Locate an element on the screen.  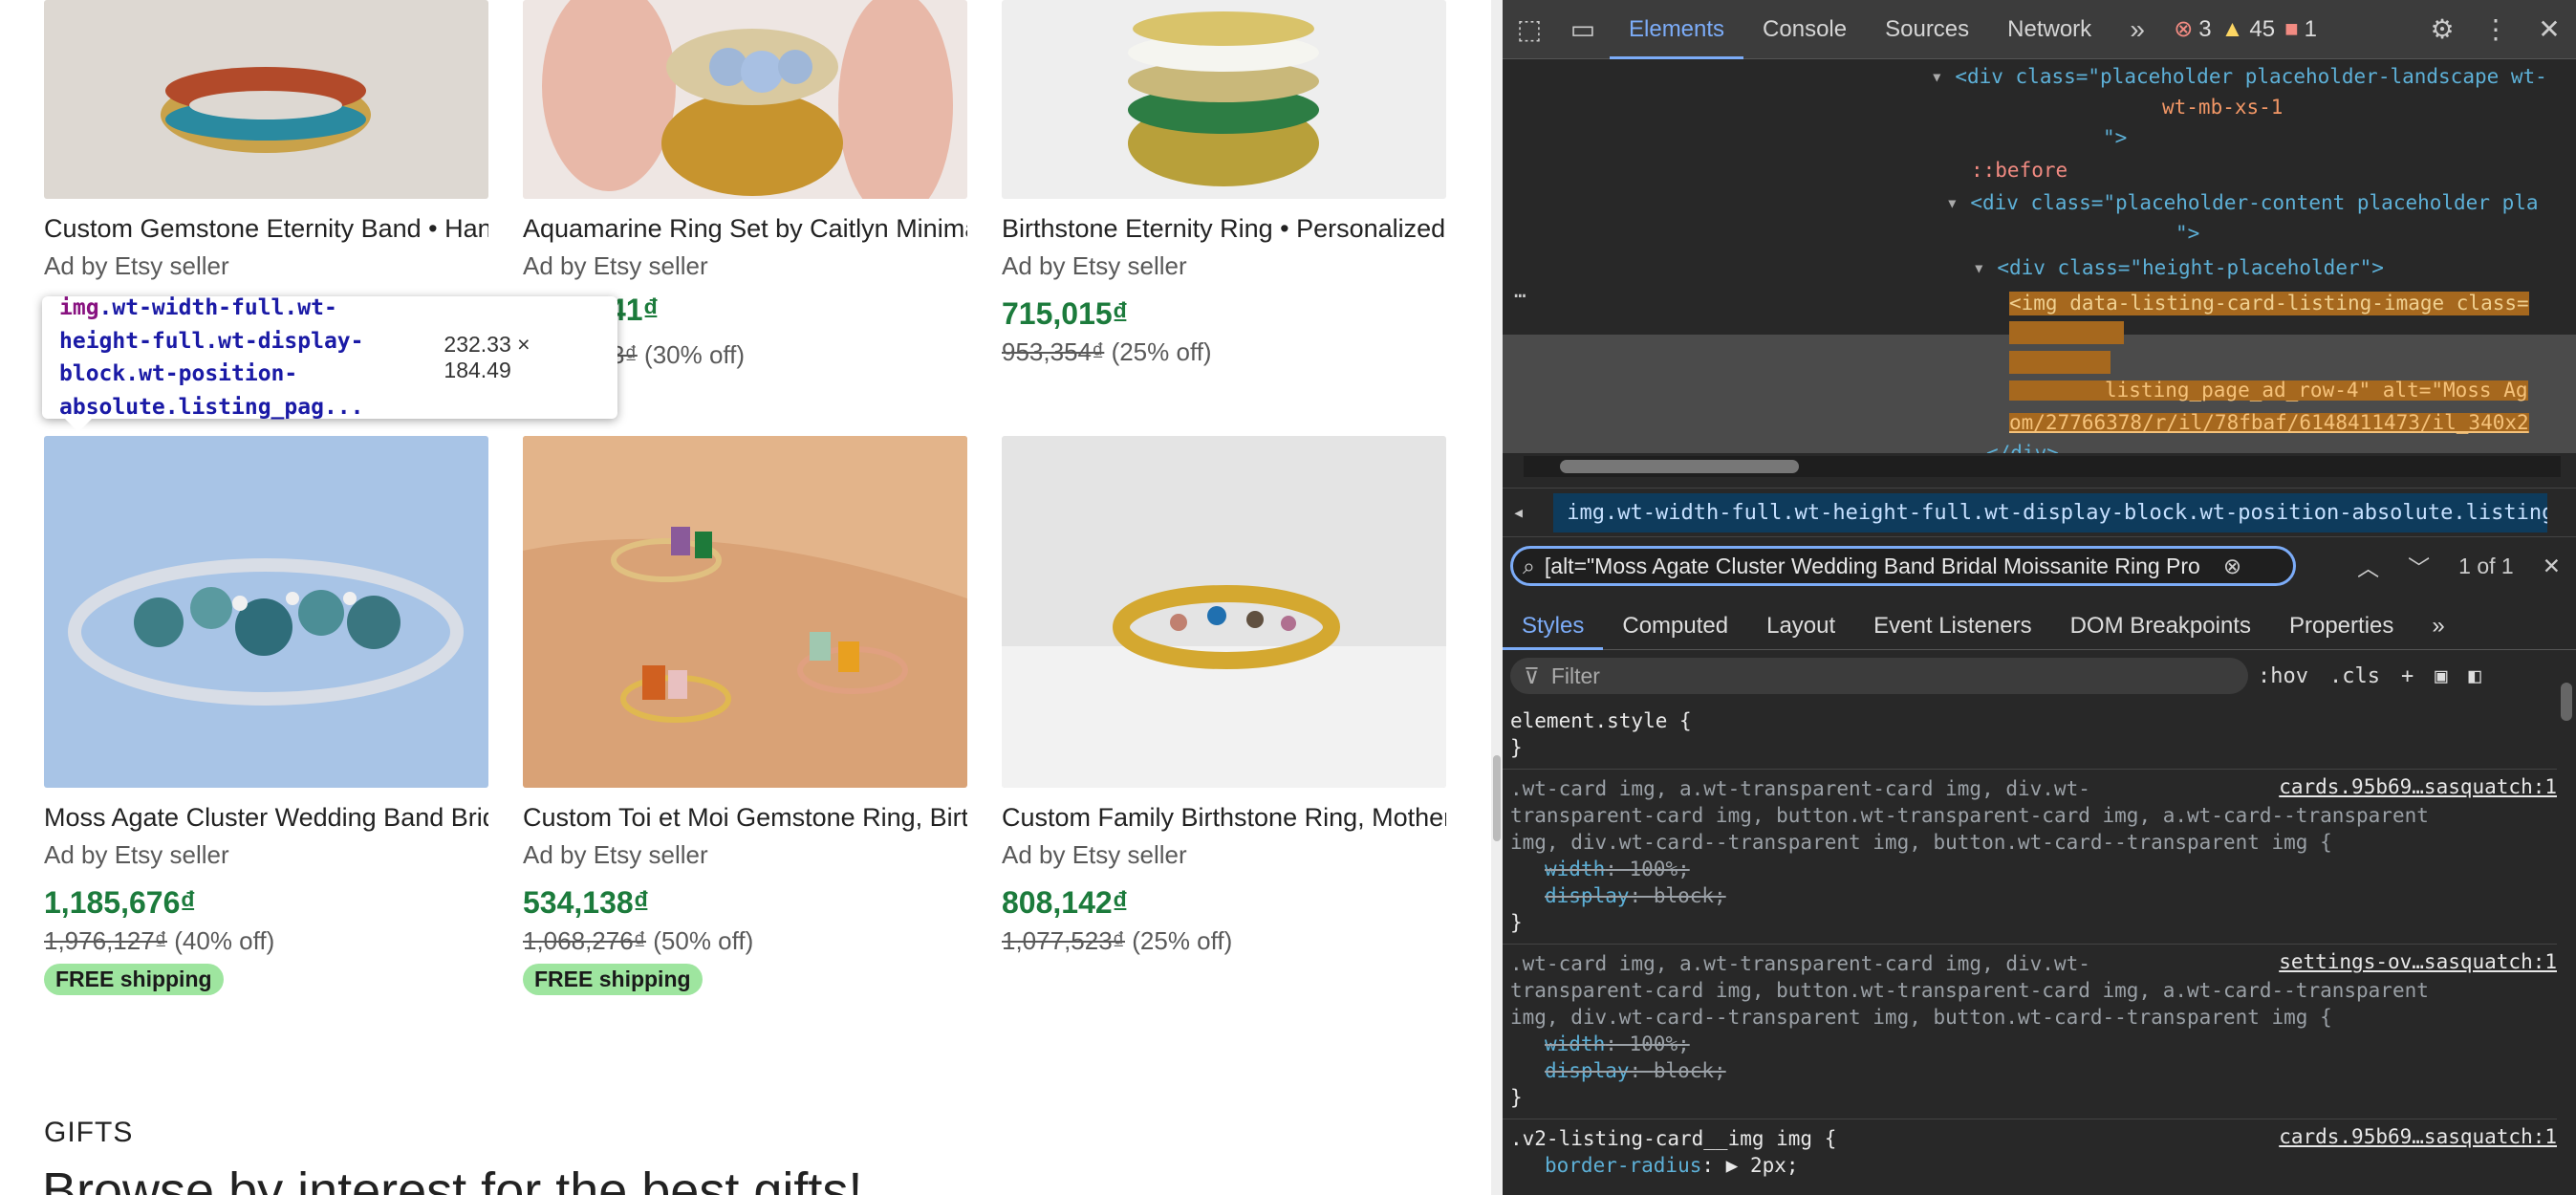
sale-price: 1,185,676₫ is located at coordinates (120, 902).